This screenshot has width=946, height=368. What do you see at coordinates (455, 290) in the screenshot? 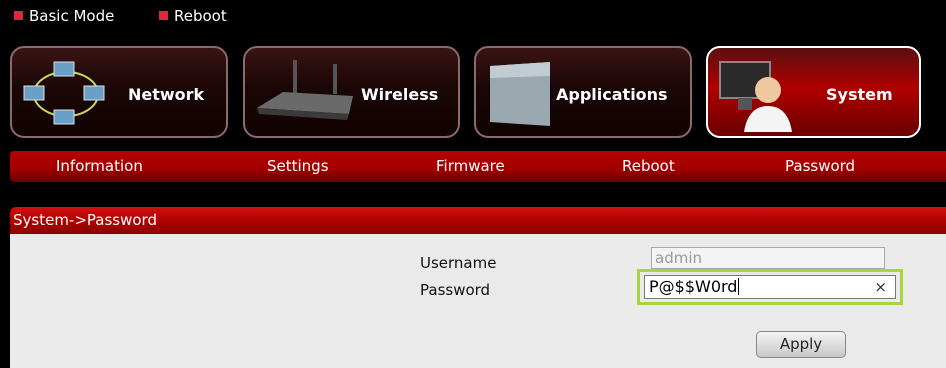
I see `password-label: Password` at bounding box center [455, 290].